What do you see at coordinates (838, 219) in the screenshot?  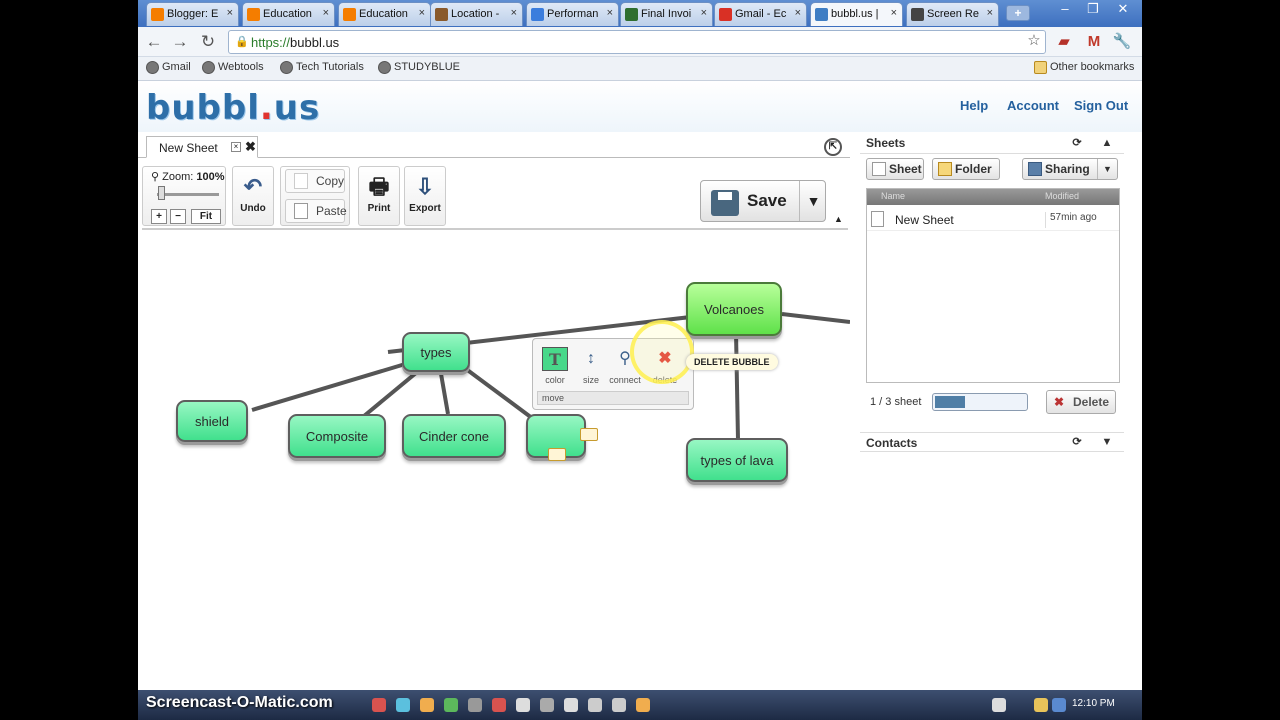 I see `panel-scroll-up-icon: ▲` at bounding box center [838, 219].